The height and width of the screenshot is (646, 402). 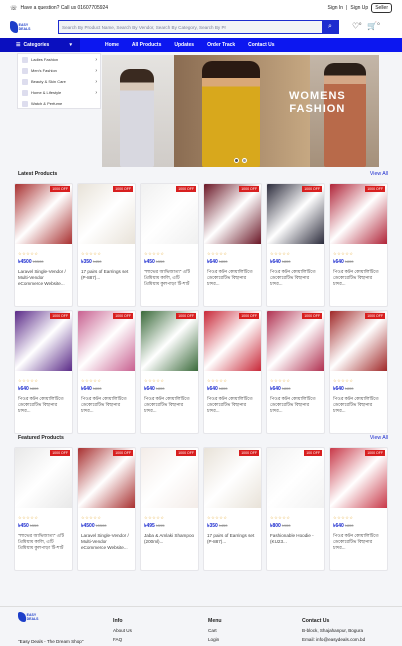 What do you see at coordinates (154, 262) in the screenshot?
I see `product-price: ৳450৳550` at bounding box center [154, 262].